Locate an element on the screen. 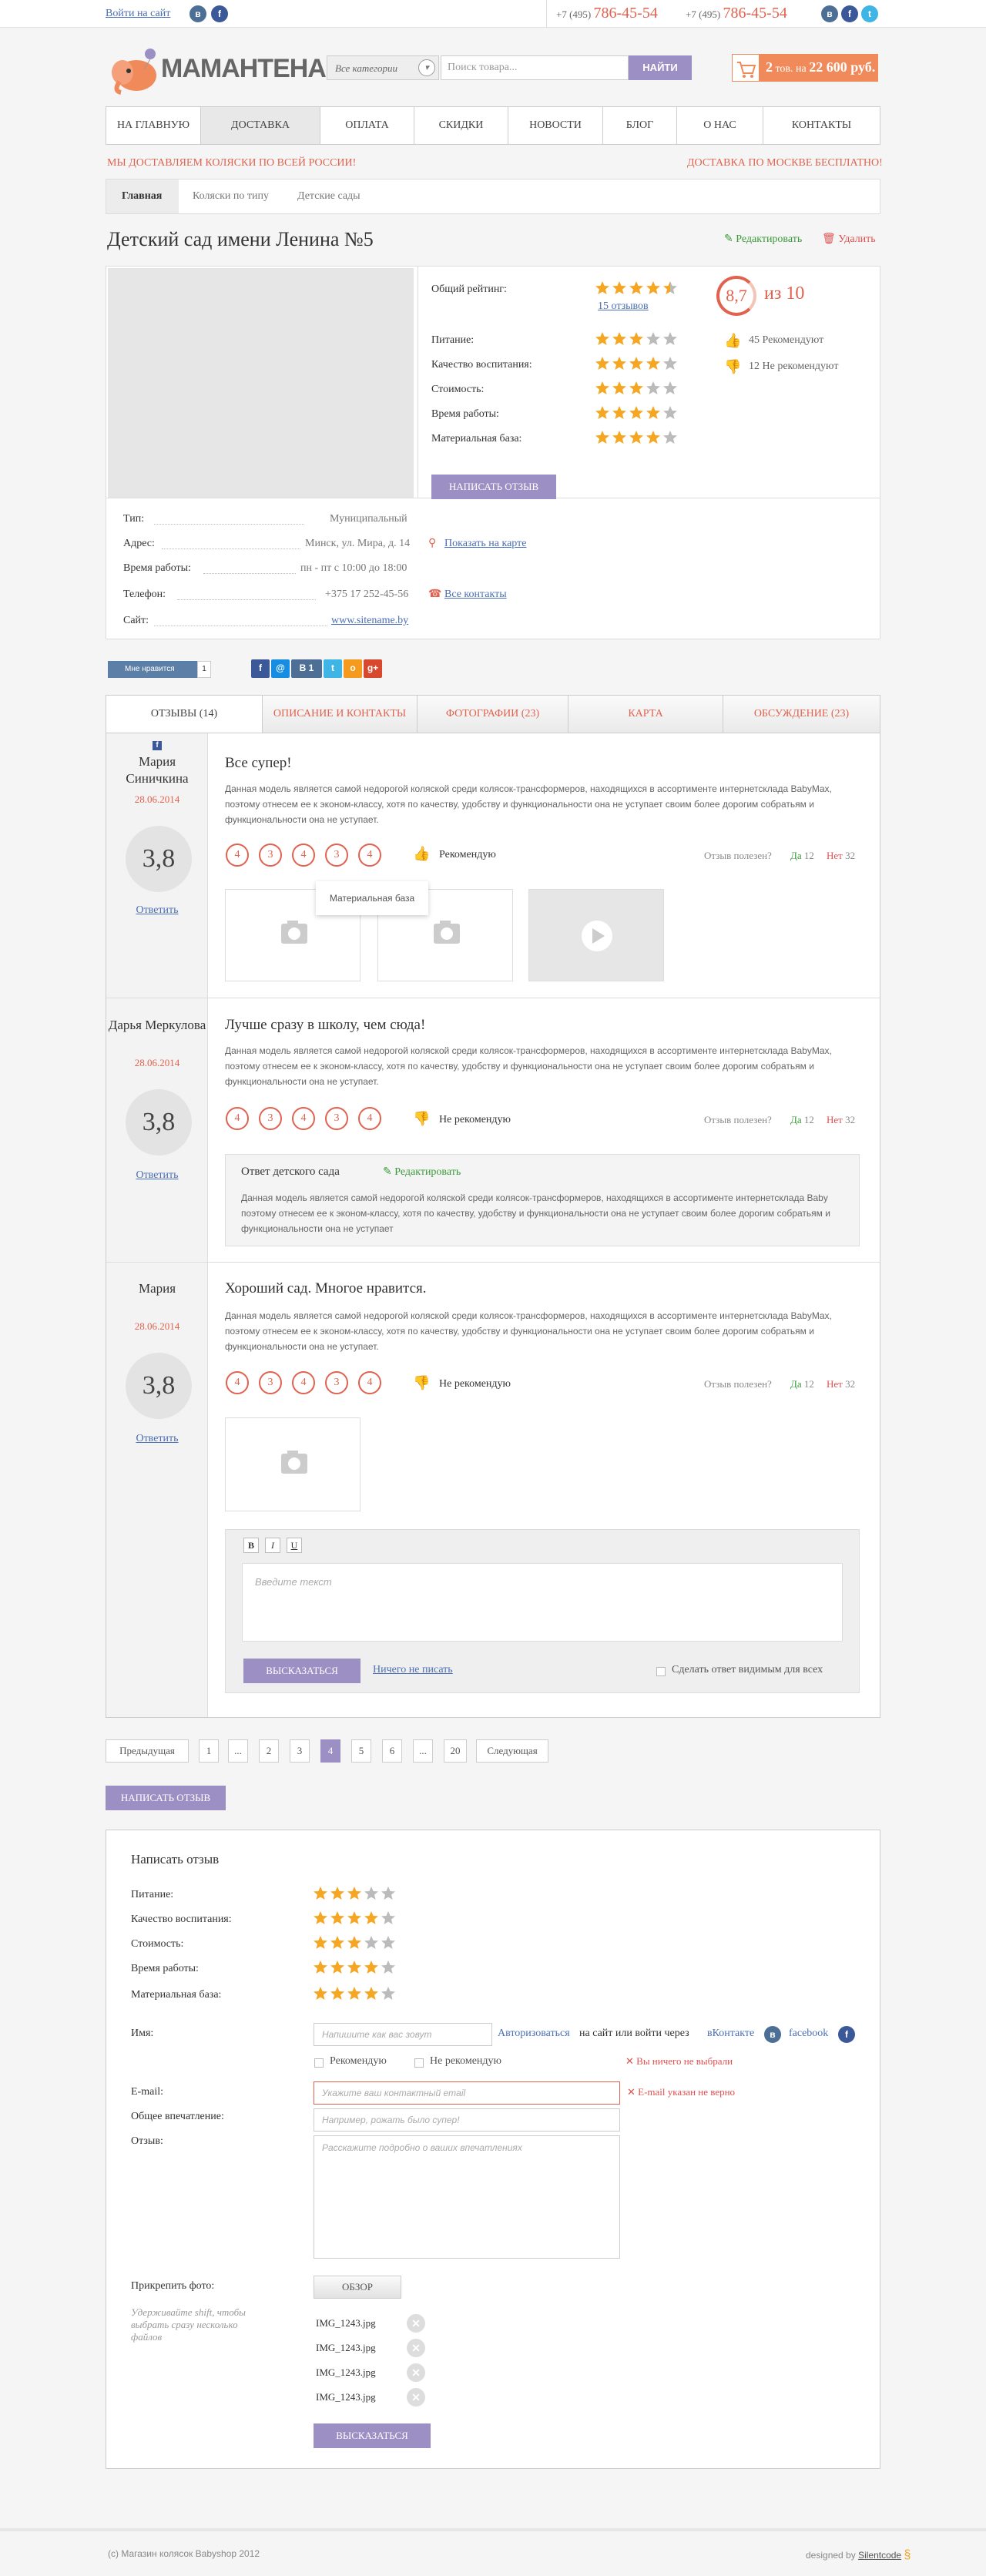 Image resolution: width=986 pixels, height=2576 pixels. nav-item-blog: БЛОГ is located at coordinates (640, 125).